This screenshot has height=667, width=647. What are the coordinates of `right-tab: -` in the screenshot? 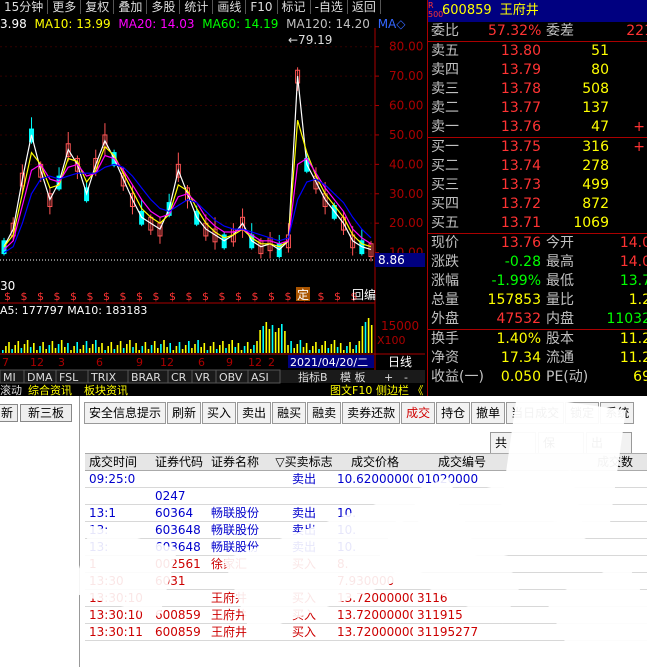 It's located at (406, 377).